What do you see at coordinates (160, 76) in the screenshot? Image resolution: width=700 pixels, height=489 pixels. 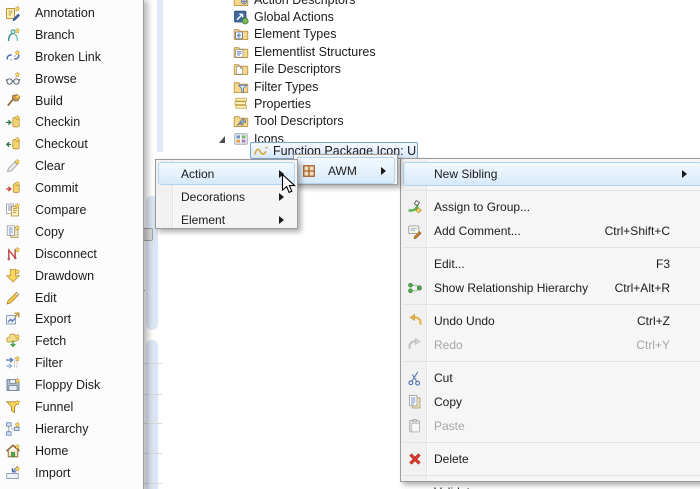 I see `background-scrollbar-track` at bounding box center [160, 76].